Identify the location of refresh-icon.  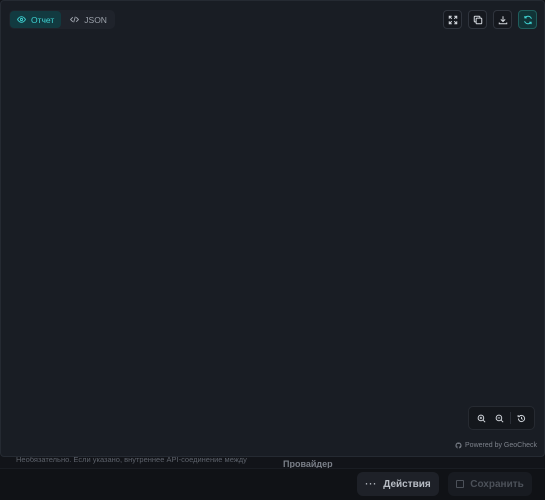
(527, 19).